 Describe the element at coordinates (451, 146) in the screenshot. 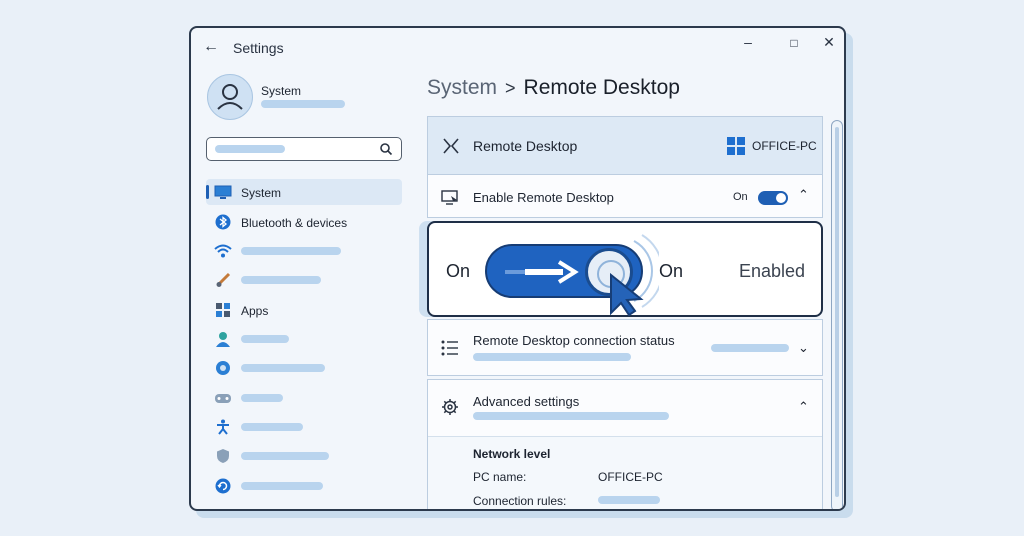

I see `remote-desktop-icon` at that location.